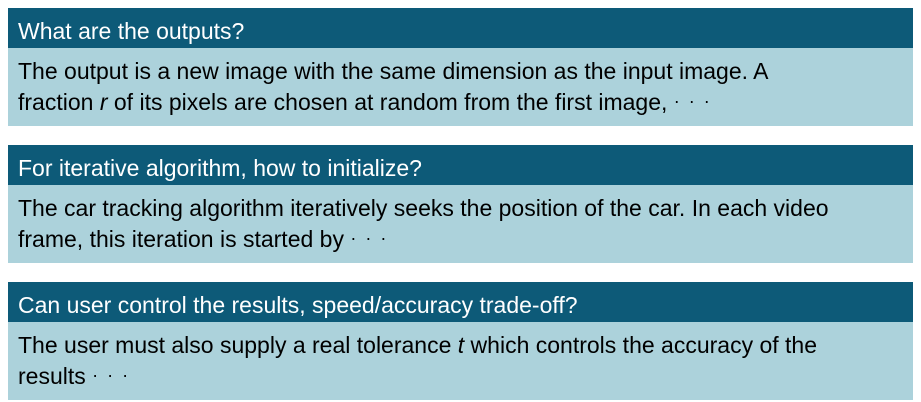 This screenshot has width=921, height=402. What do you see at coordinates (460, 28) in the screenshot?
I see `block-title: What are the outputs?` at bounding box center [460, 28].